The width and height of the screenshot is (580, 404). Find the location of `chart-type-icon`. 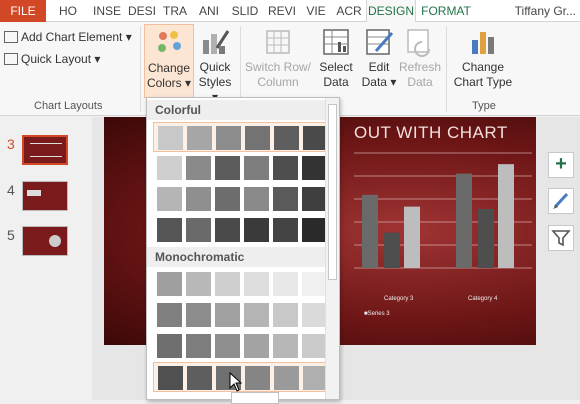

chart-type-icon is located at coordinates (483, 43).